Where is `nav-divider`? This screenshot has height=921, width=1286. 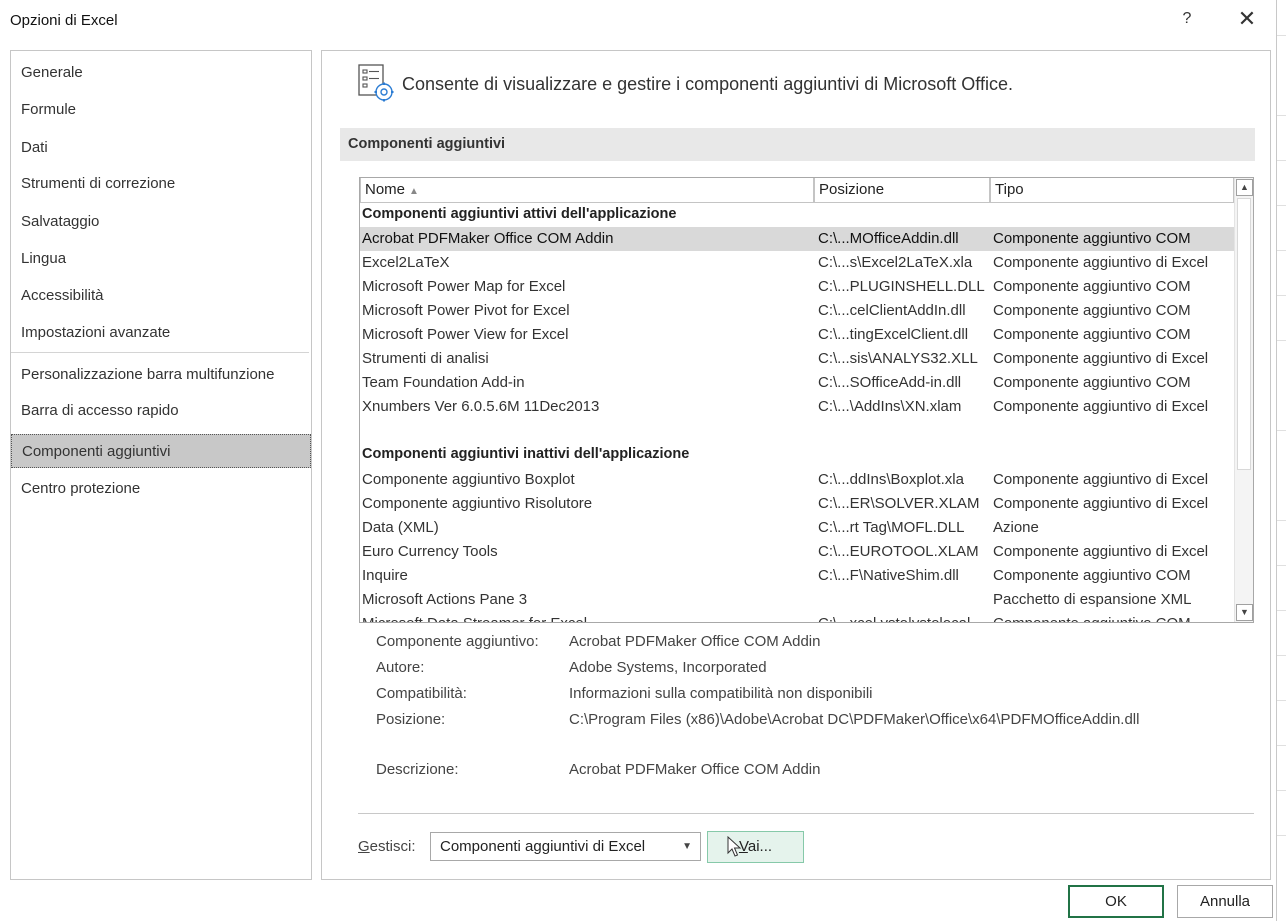 nav-divider is located at coordinates (160, 352).